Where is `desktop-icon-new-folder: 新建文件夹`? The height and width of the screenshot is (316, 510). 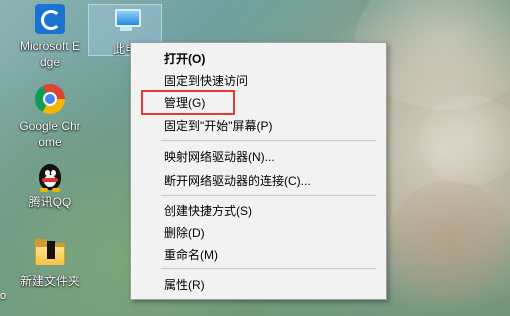
desktop-icon-new-folder: 新建文件夹 is located at coordinates (50, 263).